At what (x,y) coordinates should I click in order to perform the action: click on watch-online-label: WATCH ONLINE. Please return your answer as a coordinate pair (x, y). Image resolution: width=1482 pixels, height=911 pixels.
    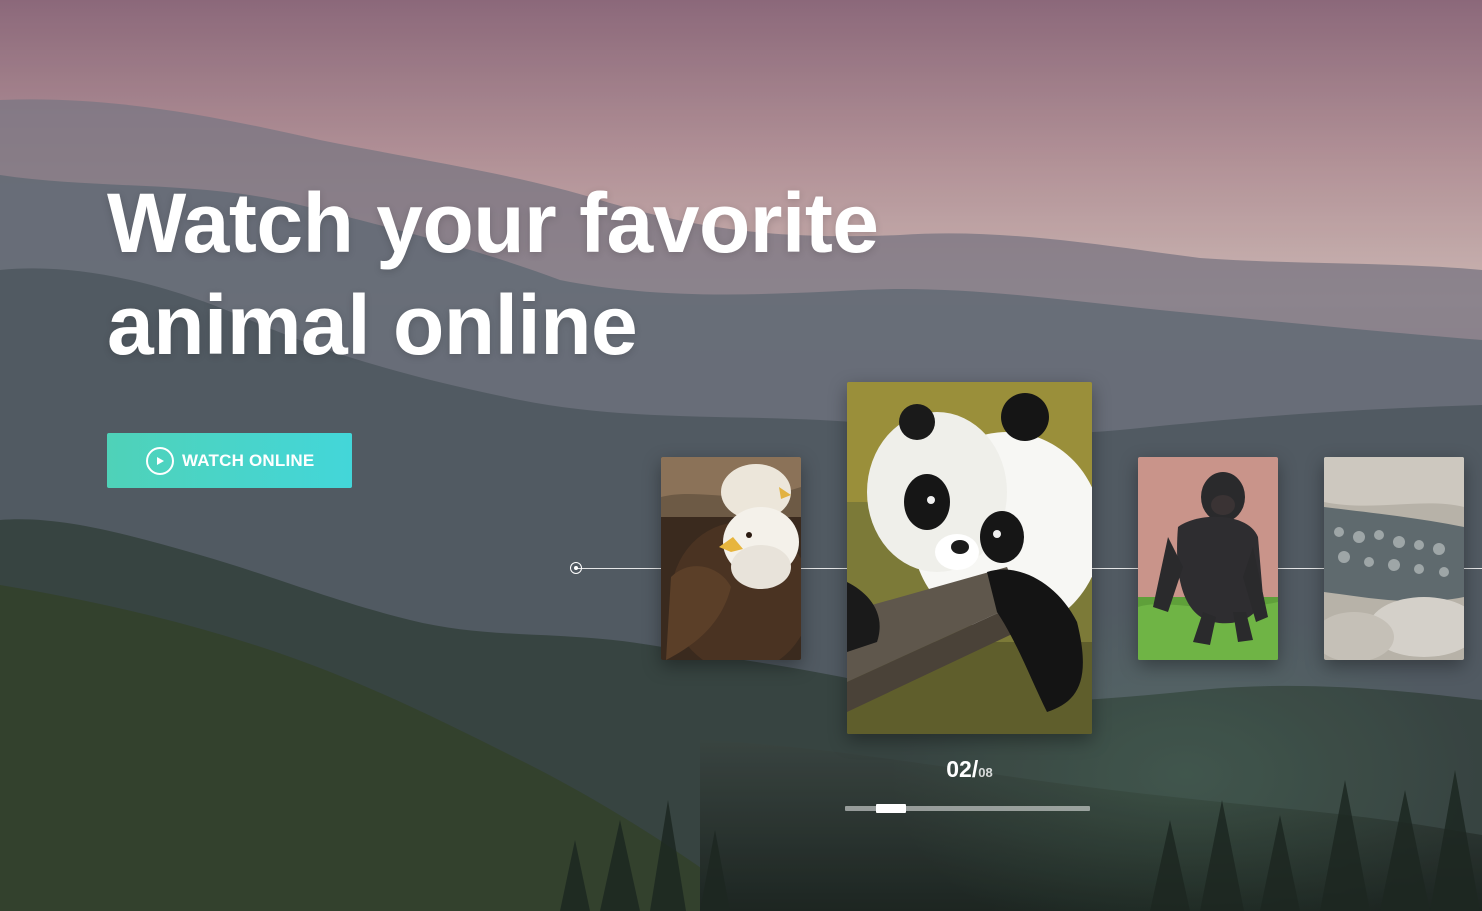
    Looking at the image, I should click on (248, 460).